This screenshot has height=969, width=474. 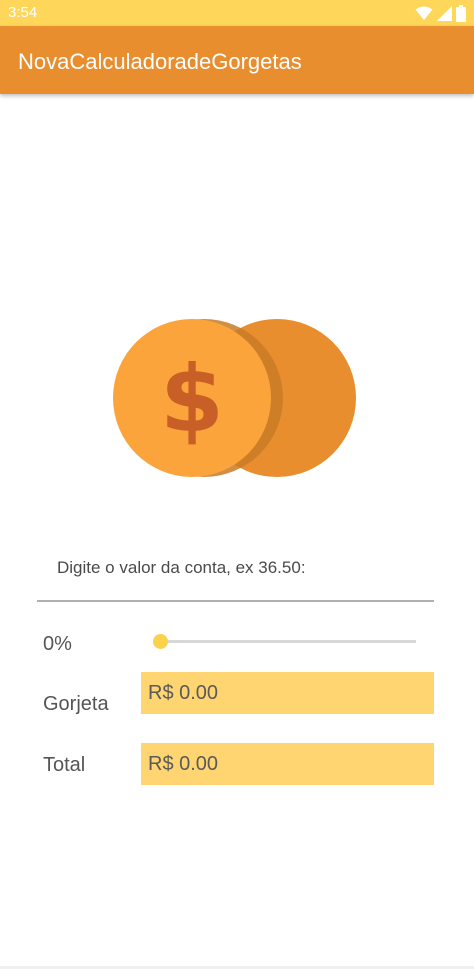 I want to click on status-time: 3:54, so click(x=23, y=12).